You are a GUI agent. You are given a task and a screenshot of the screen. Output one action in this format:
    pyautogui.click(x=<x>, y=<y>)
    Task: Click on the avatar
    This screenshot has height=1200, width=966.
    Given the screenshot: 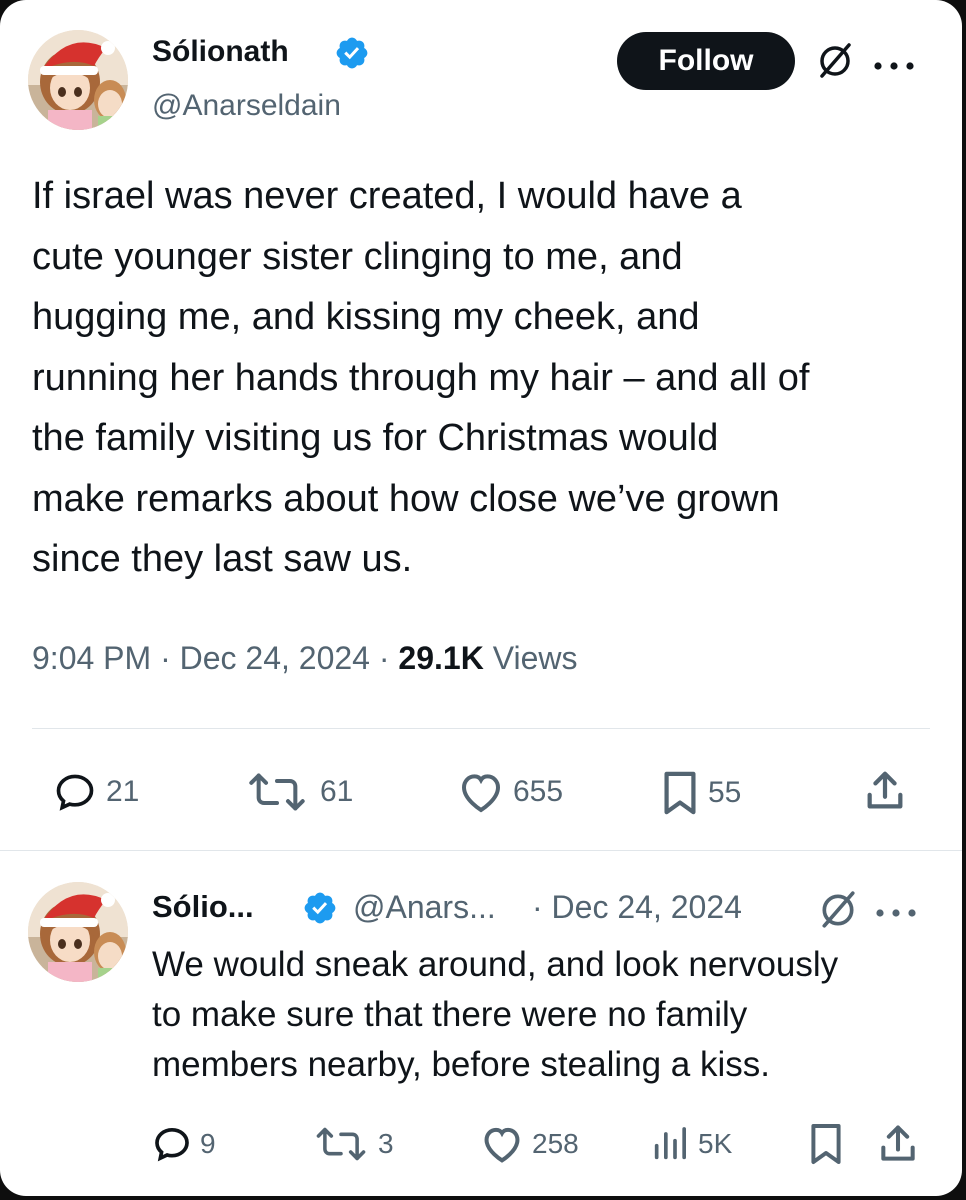 What is the action you would take?
    pyautogui.click(x=78, y=80)
    